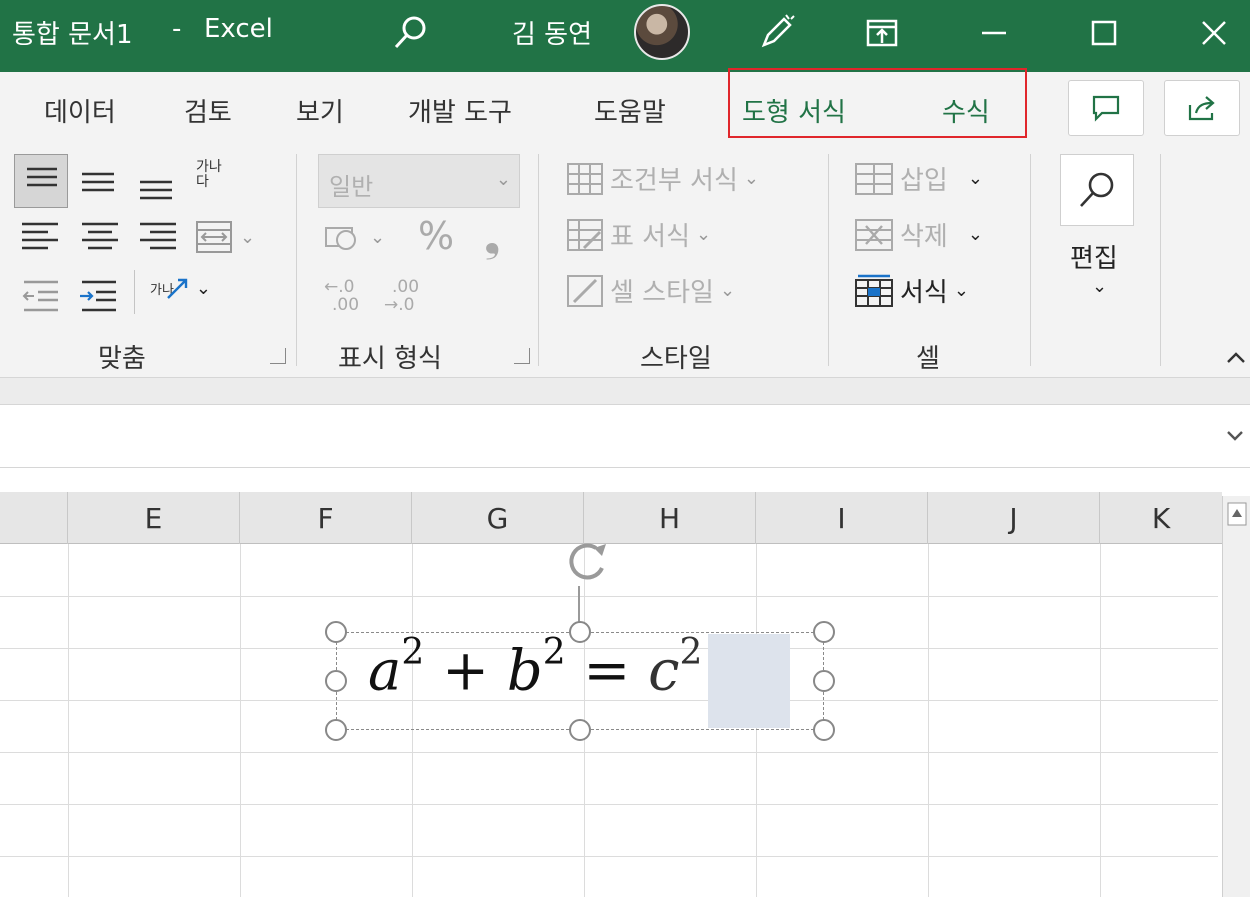  What do you see at coordinates (34, 518) in the screenshot?
I see `column-header-d` at bounding box center [34, 518].